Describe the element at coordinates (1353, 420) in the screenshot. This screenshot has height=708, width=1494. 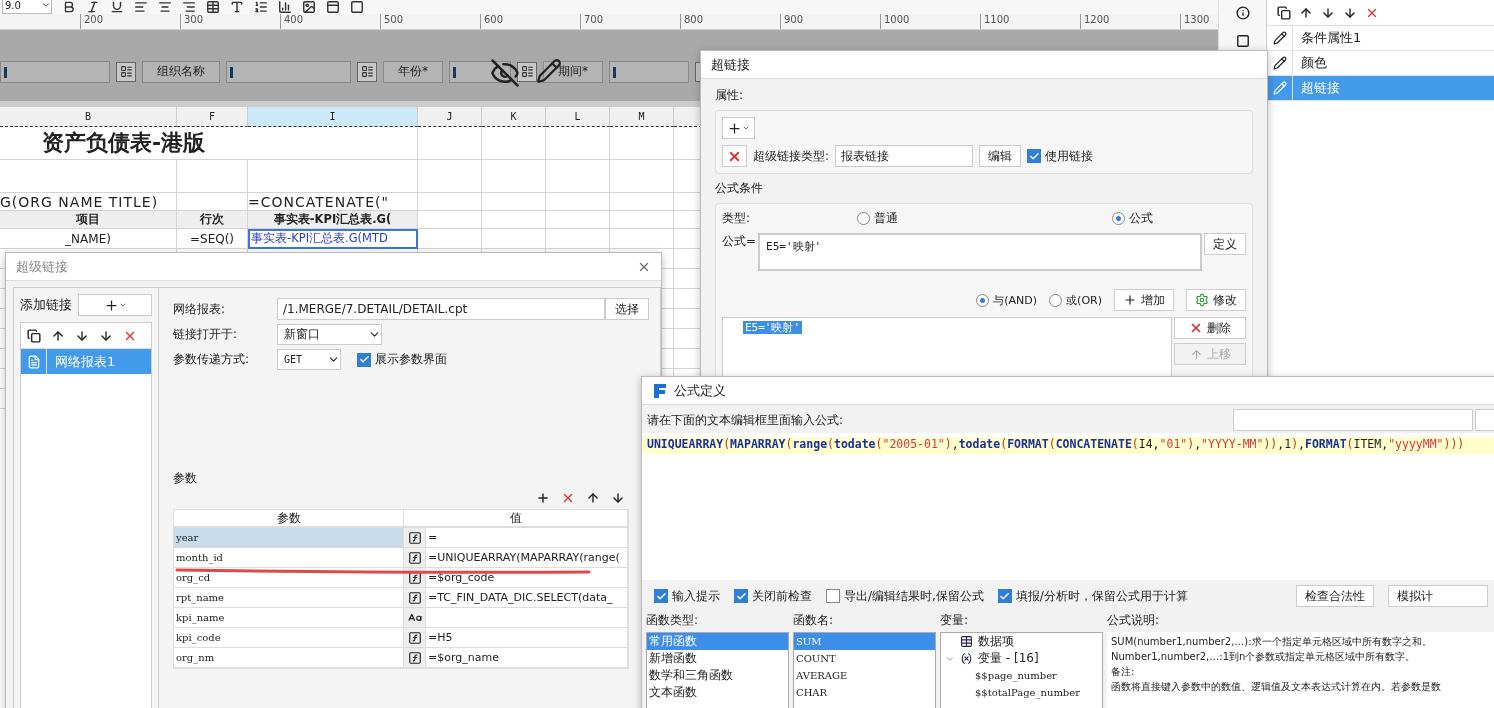
I see `search-field` at that location.